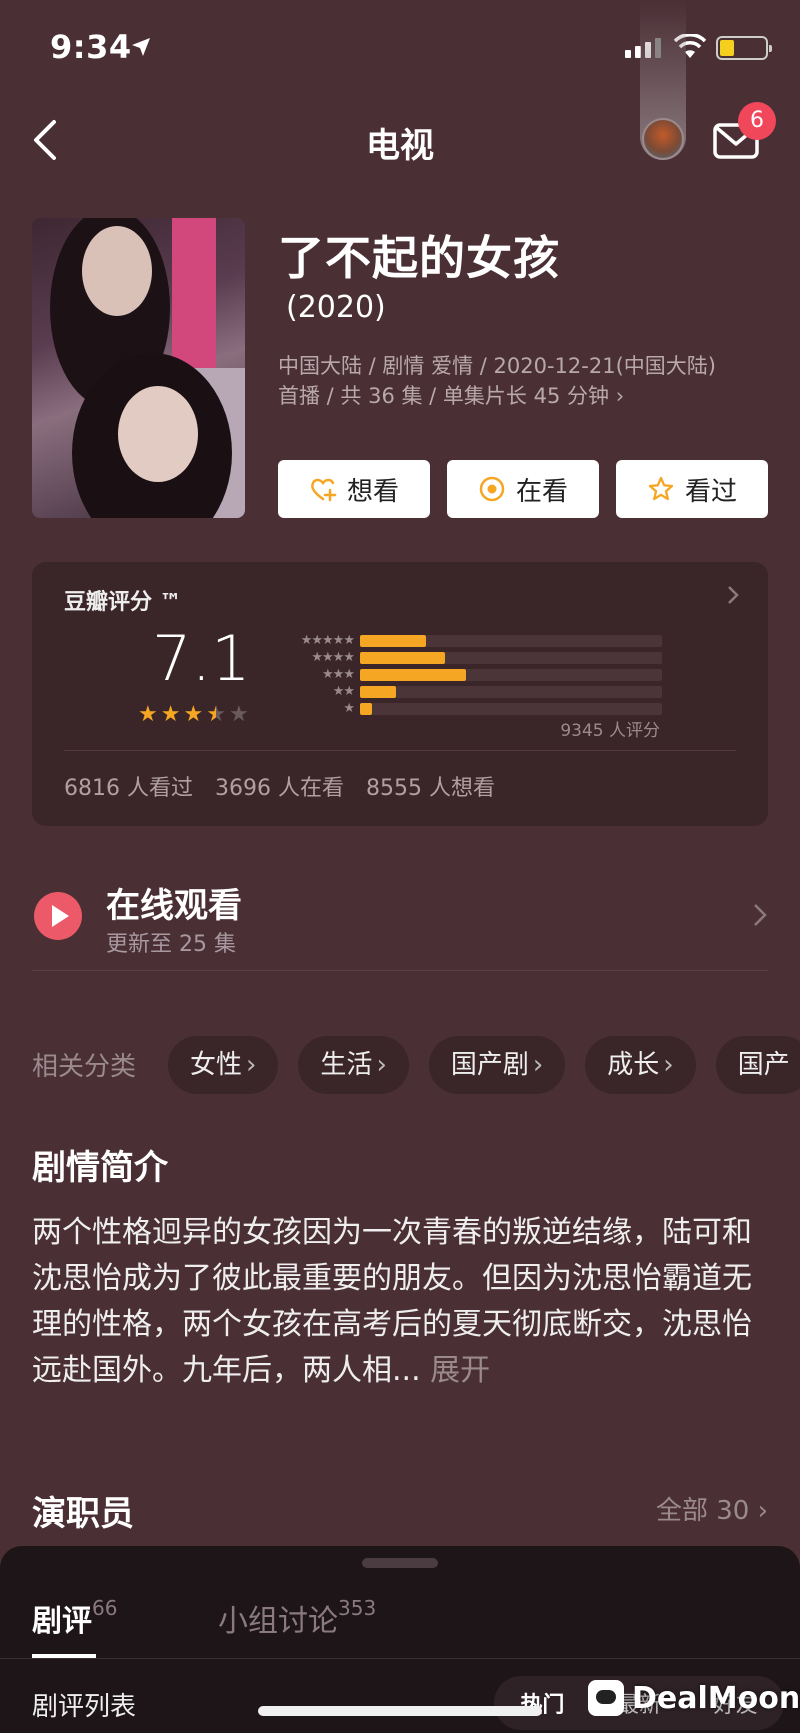 The image size is (800, 1733). Describe the element at coordinates (324, 490) in the screenshot. I see `heart-plus-icon` at that location.